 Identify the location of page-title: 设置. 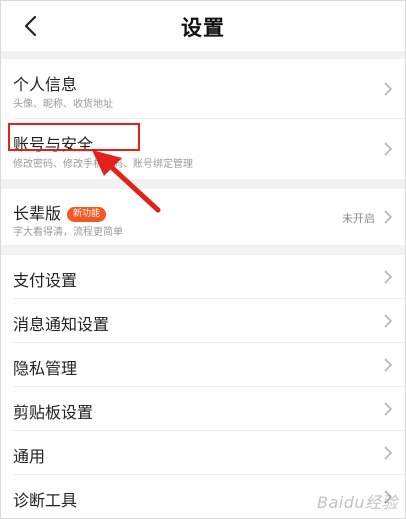
(203, 28).